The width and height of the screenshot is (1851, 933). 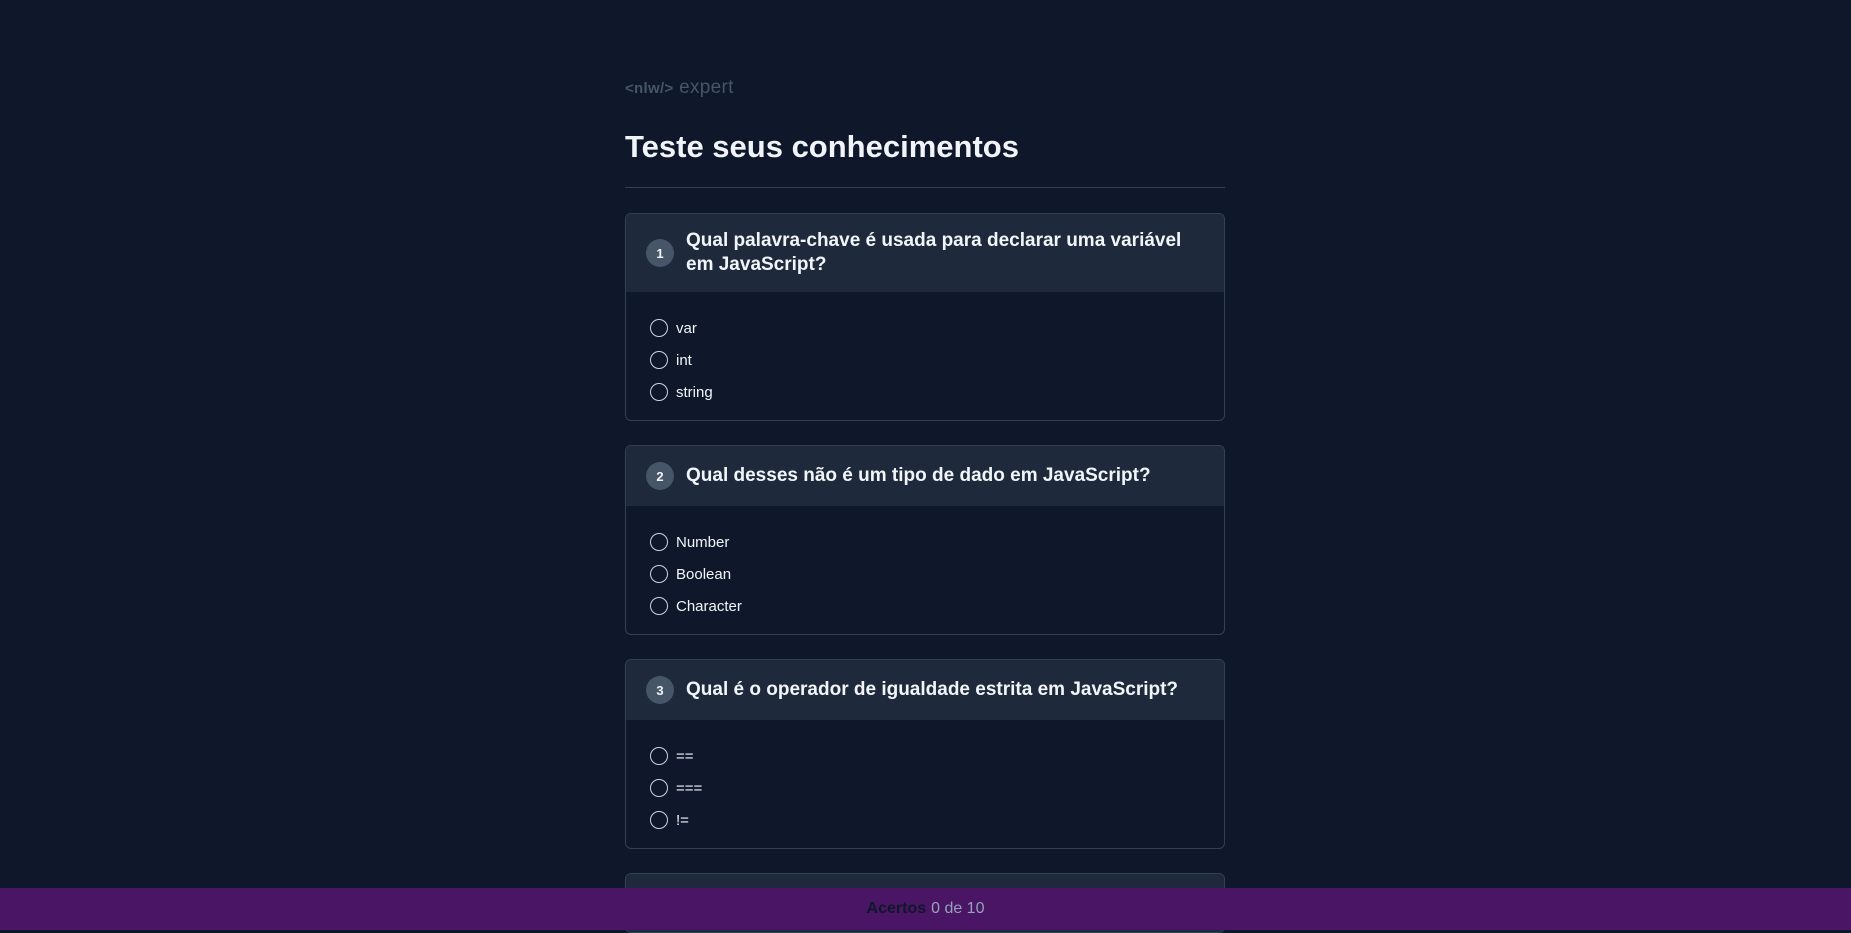 I want to click on option: int, so click(x=925, y=360).